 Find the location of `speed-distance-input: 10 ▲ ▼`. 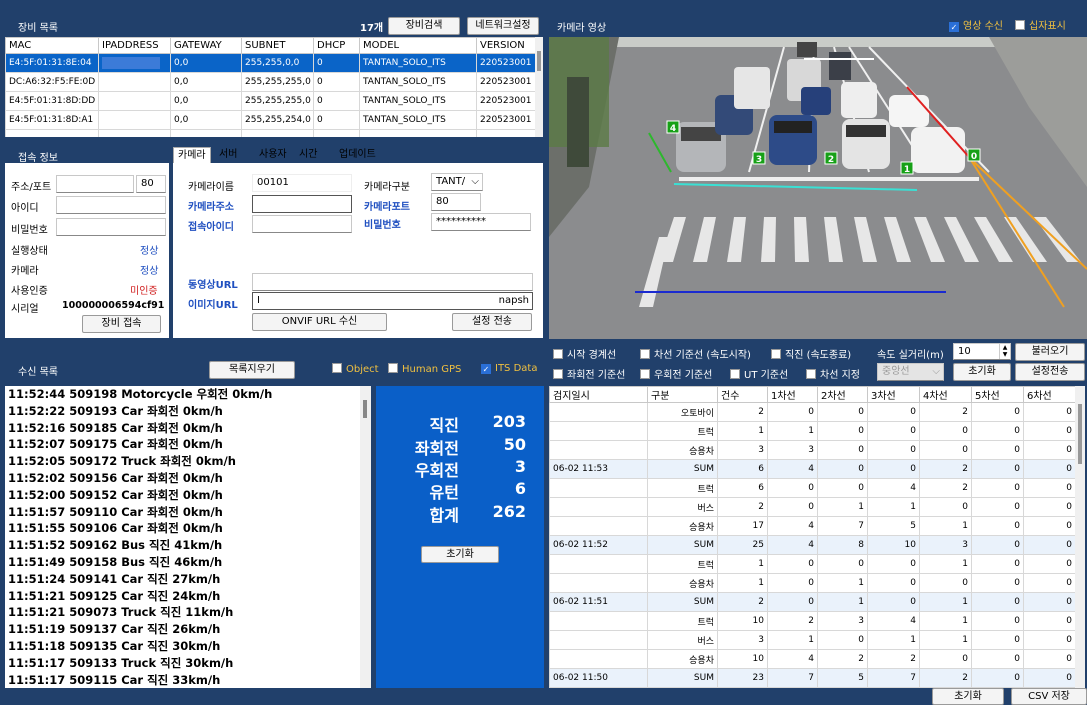

speed-distance-input: 10 ▲ ▼ is located at coordinates (982, 351).